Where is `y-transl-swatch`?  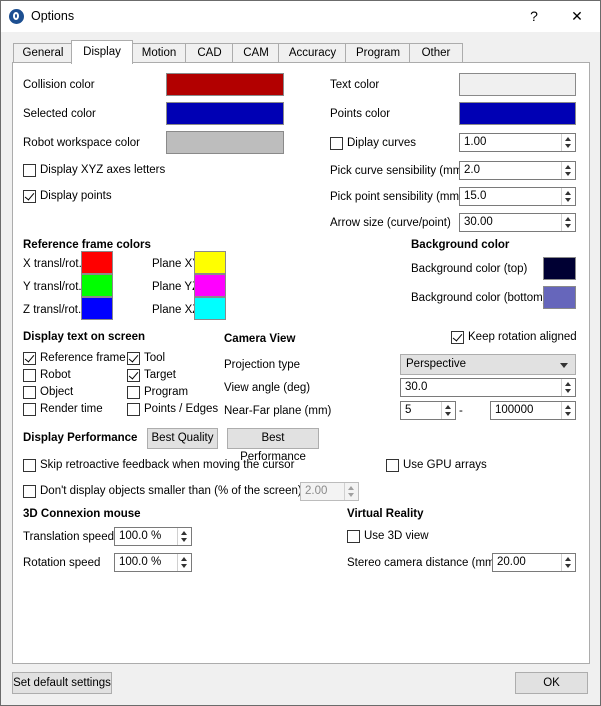 y-transl-swatch is located at coordinates (97, 285).